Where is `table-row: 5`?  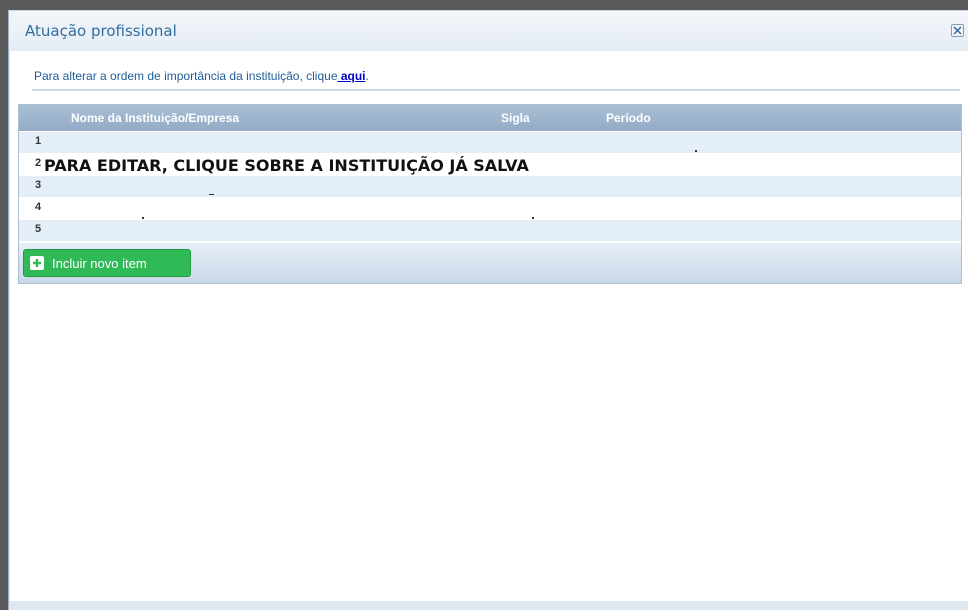
table-row: 5 is located at coordinates (490, 230).